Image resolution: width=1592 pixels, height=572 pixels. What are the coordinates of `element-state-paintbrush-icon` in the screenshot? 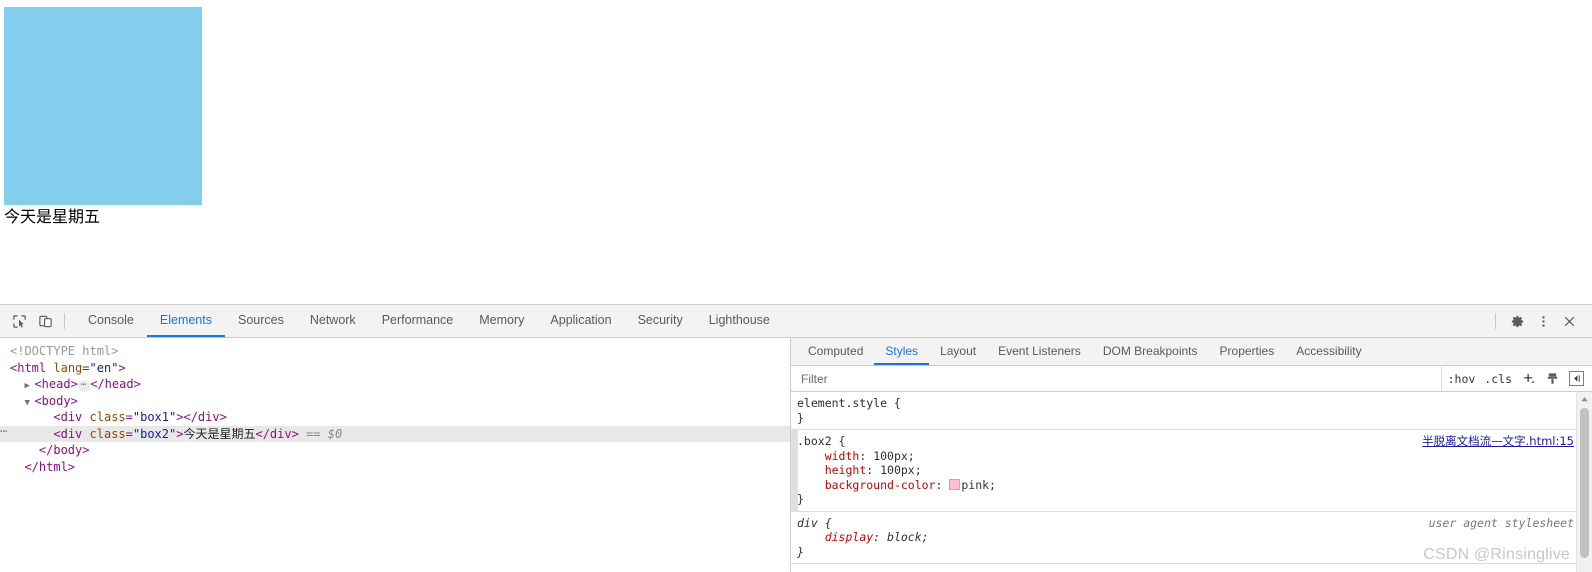 It's located at (1552, 378).